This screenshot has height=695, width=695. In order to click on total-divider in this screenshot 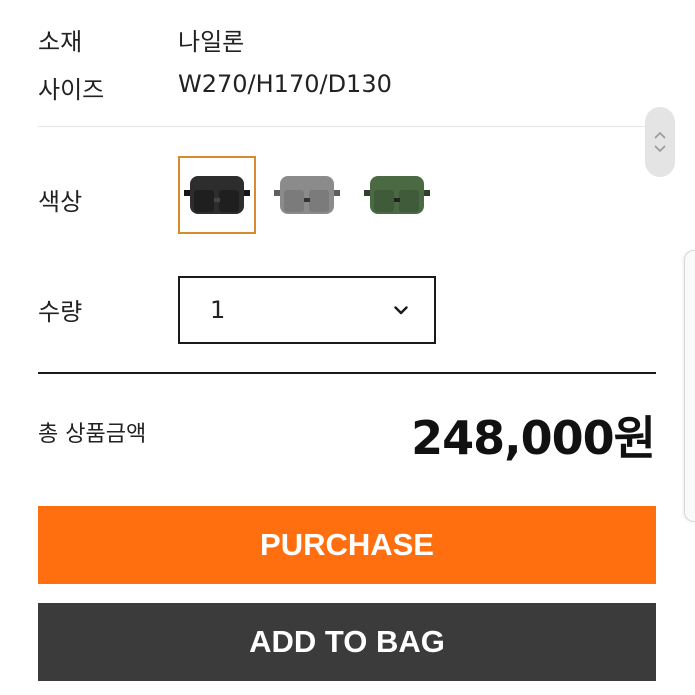, I will do `click(347, 373)`.